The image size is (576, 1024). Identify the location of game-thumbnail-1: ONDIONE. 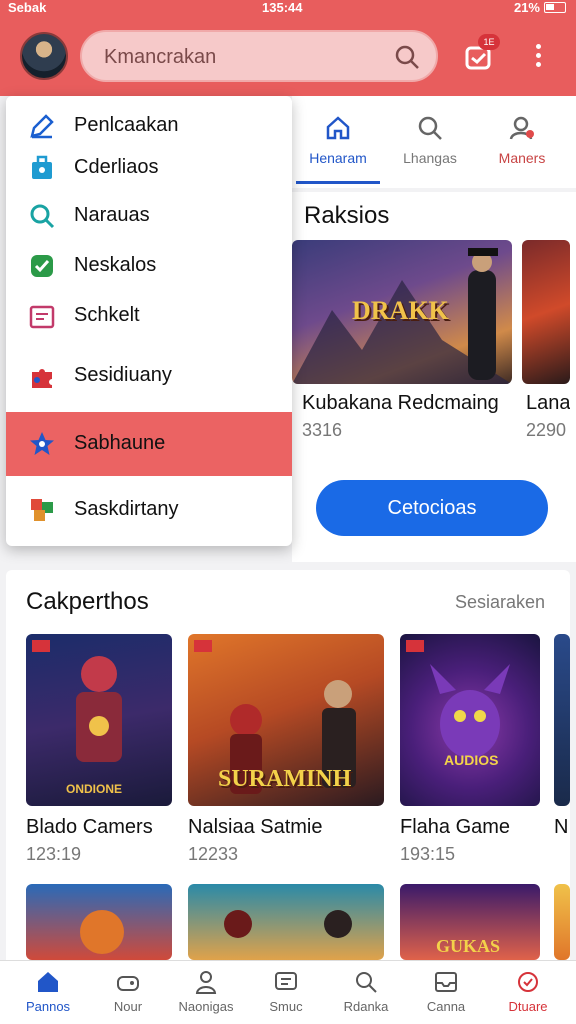
(99, 720).